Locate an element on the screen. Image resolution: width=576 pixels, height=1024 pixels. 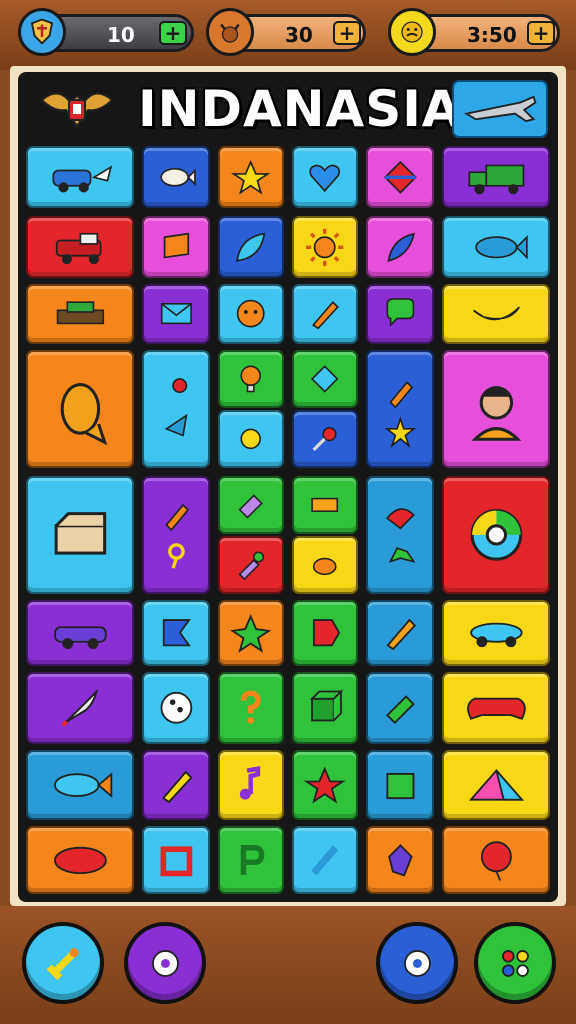
tile-brick is located at coordinates (325, 505).